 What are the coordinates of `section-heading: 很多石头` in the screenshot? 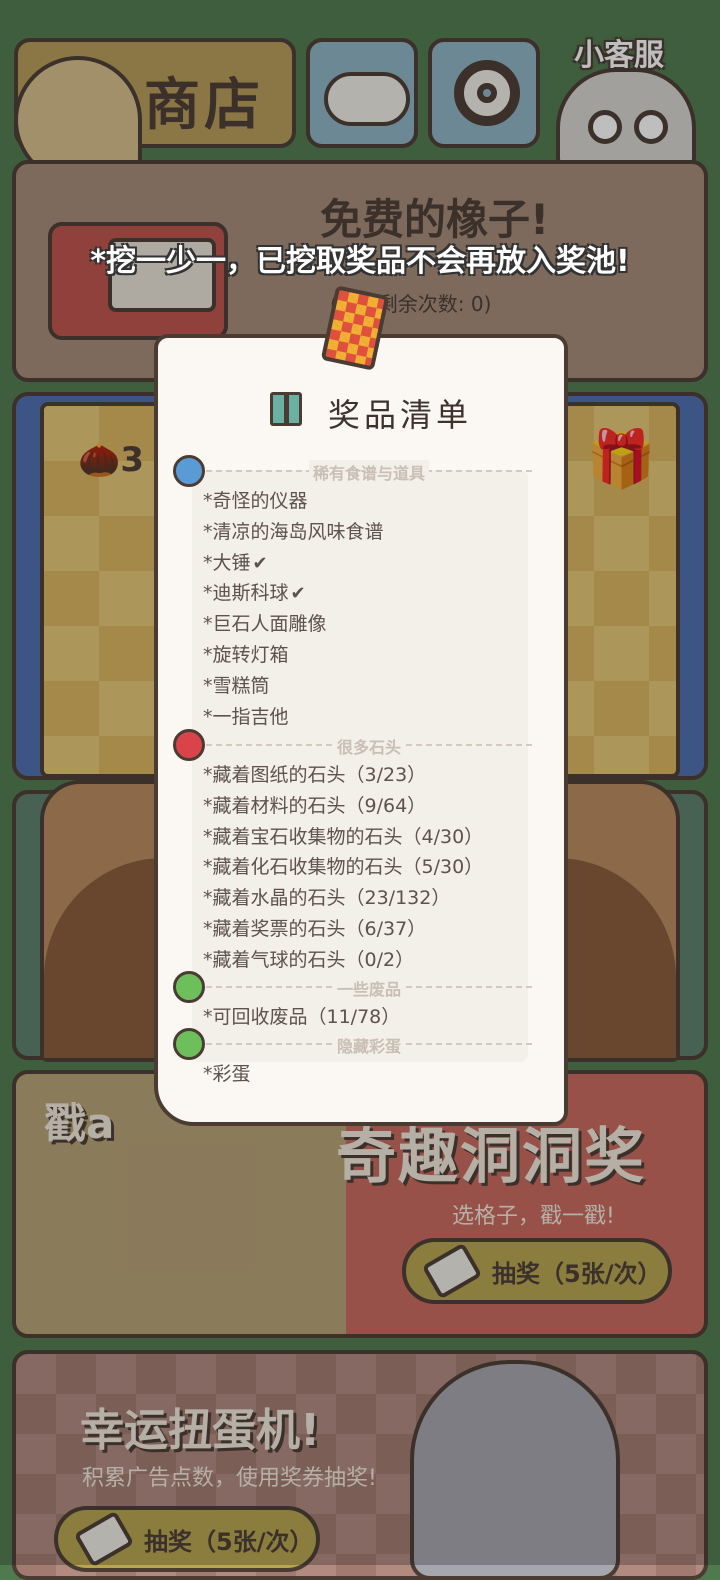 It's located at (369, 746).